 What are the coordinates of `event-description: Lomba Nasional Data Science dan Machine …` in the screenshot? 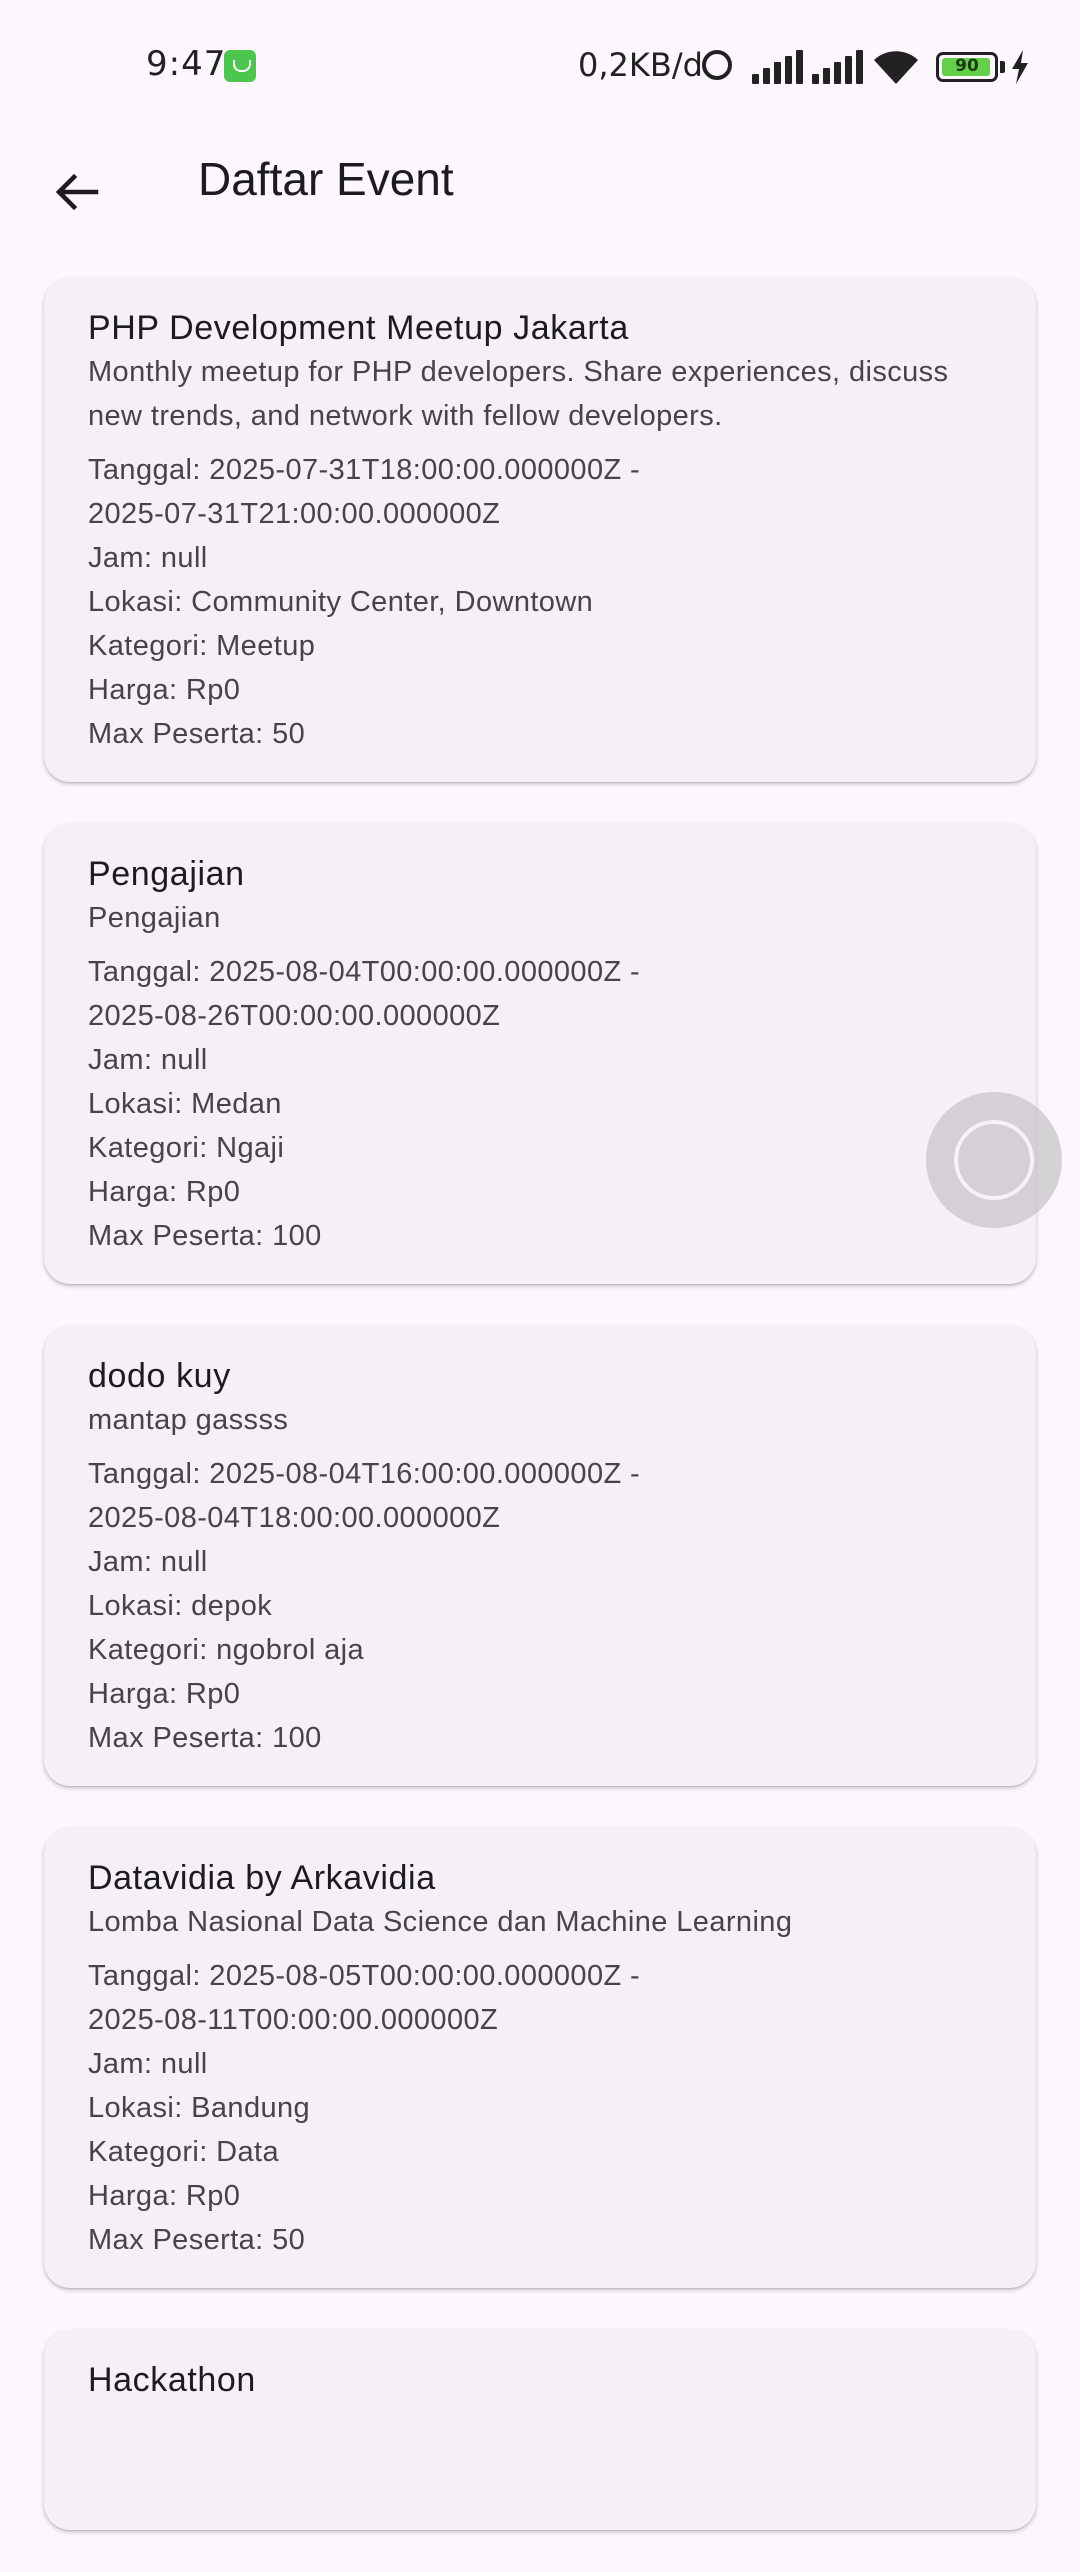 It's located at (440, 1922).